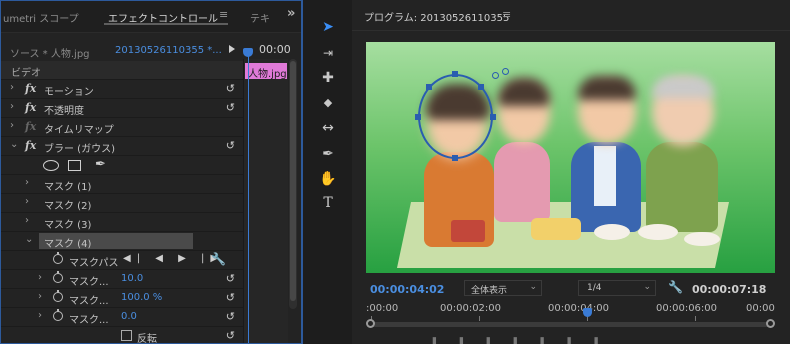  Describe the element at coordinates (265, 201) in the screenshot. I see `mini-timeline` at that location.